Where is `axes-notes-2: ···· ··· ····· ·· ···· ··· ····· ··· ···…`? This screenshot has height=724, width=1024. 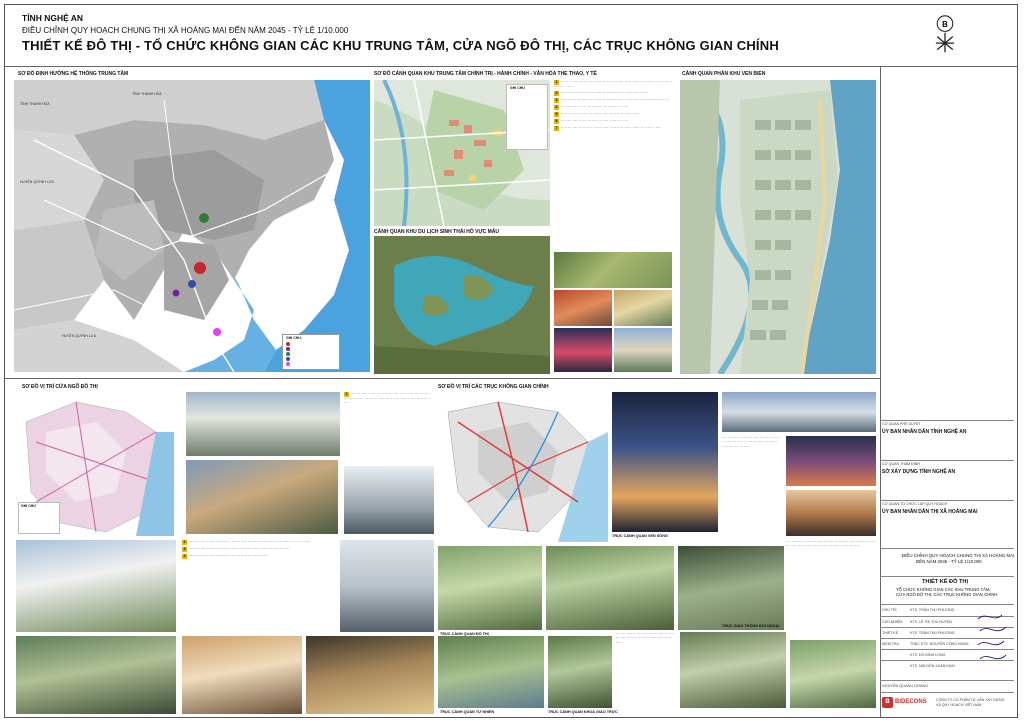
axes-notes-2: ···· ··· ····· ·· ···· ··· ····· ··· ···… is located at coordinates (830, 544).